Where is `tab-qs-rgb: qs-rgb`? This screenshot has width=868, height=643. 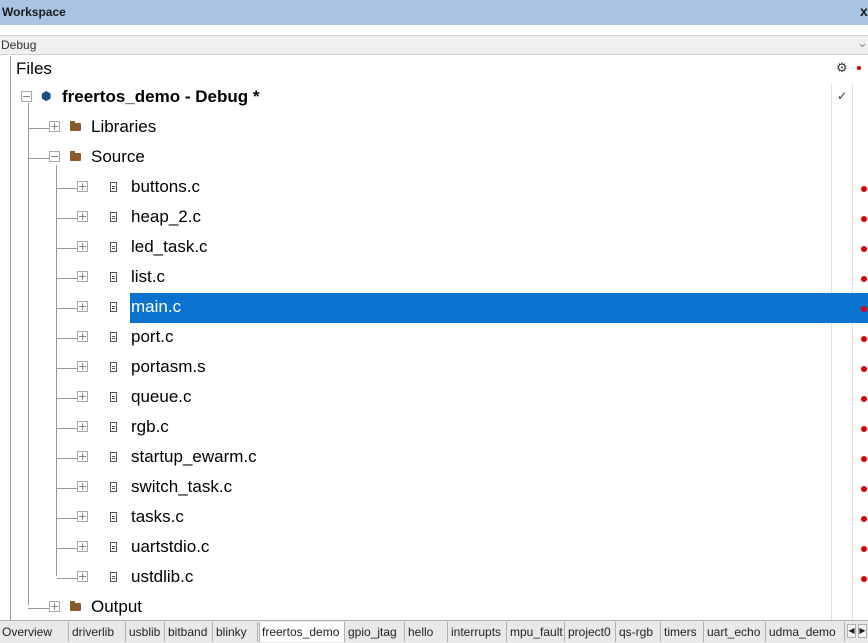
tab-qs-rgb: qs-rgb is located at coordinates (639, 632).